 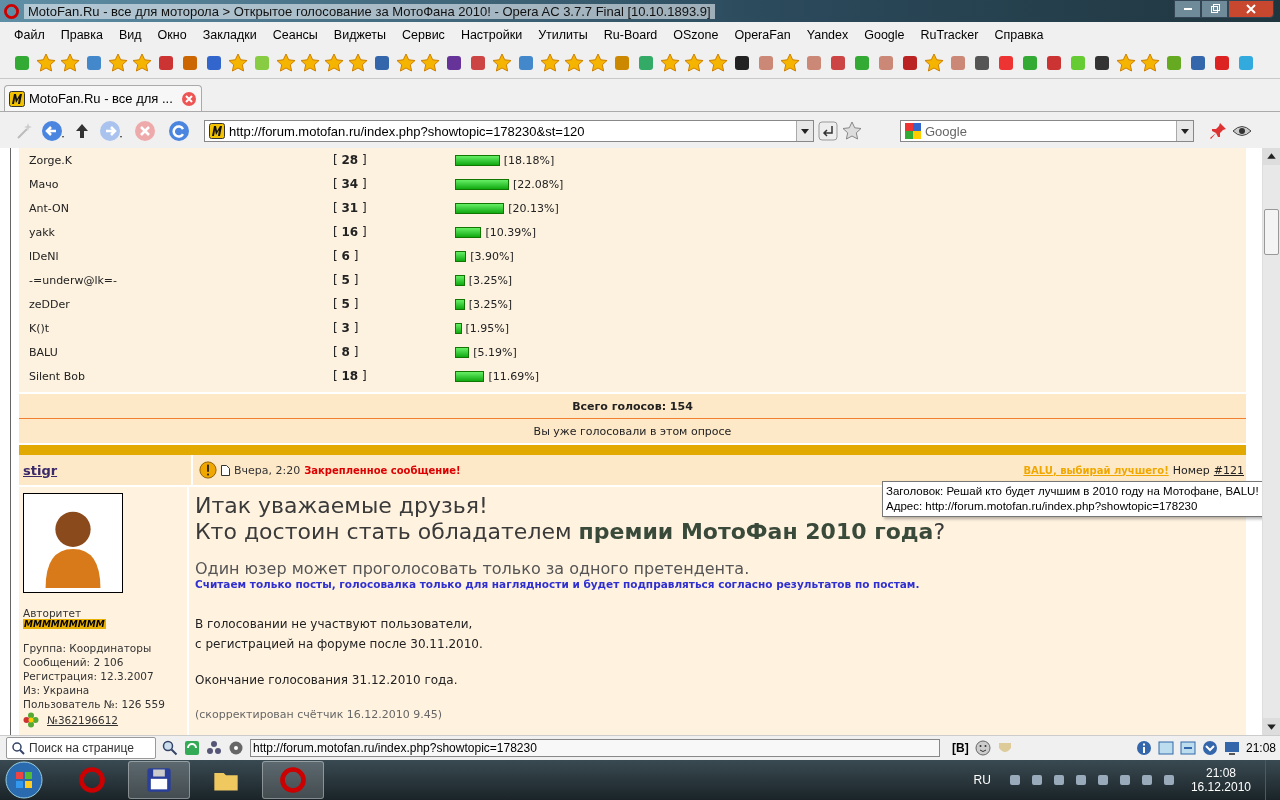 What do you see at coordinates (74, 662) in the screenshot?
I see `user-info: Сообщений: 2 106` at bounding box center [74, 662].